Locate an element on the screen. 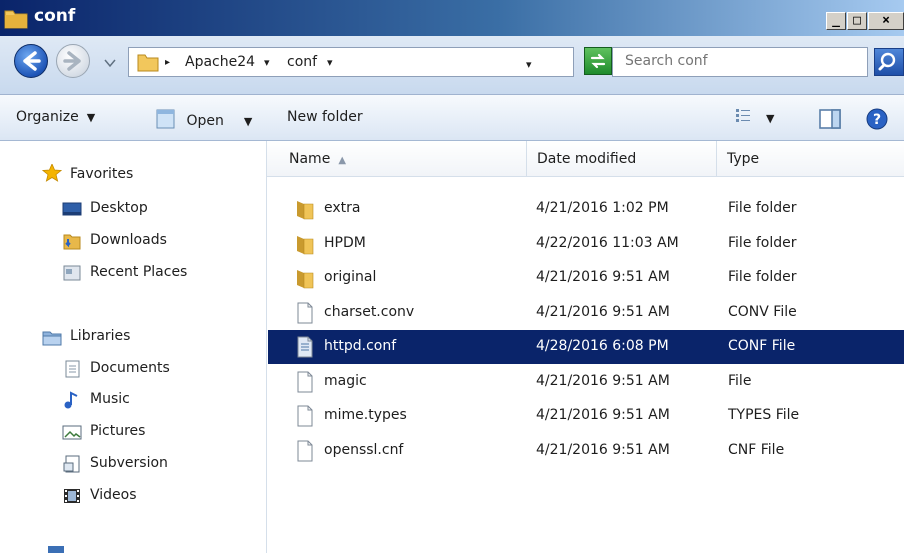 The width and height of the screenshot is (904, 553). refresh-button is located at coordinates (598, 61).